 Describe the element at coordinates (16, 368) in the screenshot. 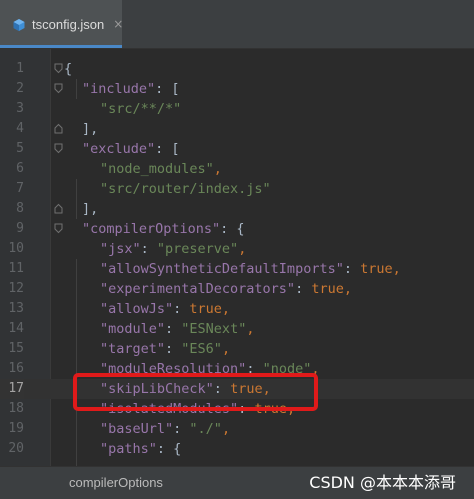

I see `line-number: 16` at that location.